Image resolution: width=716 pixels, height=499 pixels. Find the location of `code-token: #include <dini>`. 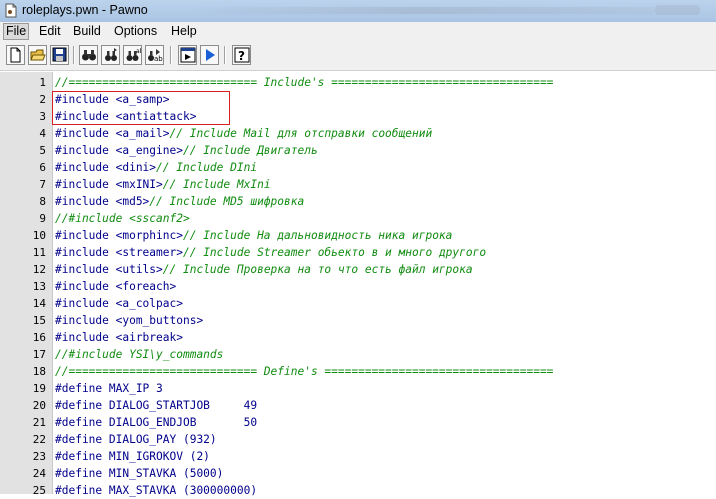

code-token: #include <dini> is located at coordinates (106, 167).